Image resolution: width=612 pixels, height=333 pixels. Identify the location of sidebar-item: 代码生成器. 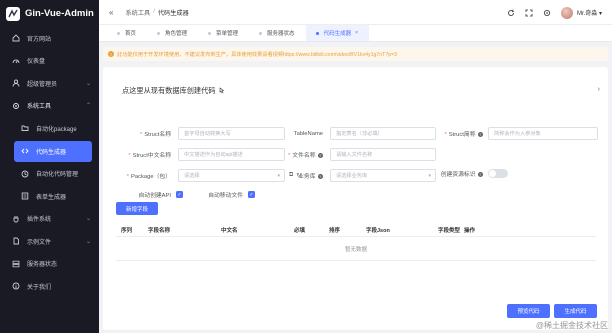
(53, 151).